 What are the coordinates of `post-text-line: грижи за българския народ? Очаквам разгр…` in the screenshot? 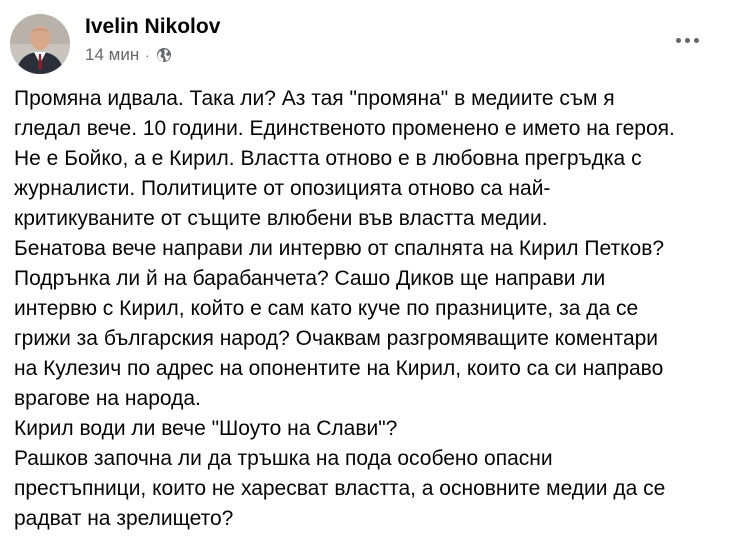 It's located at (336, 338).